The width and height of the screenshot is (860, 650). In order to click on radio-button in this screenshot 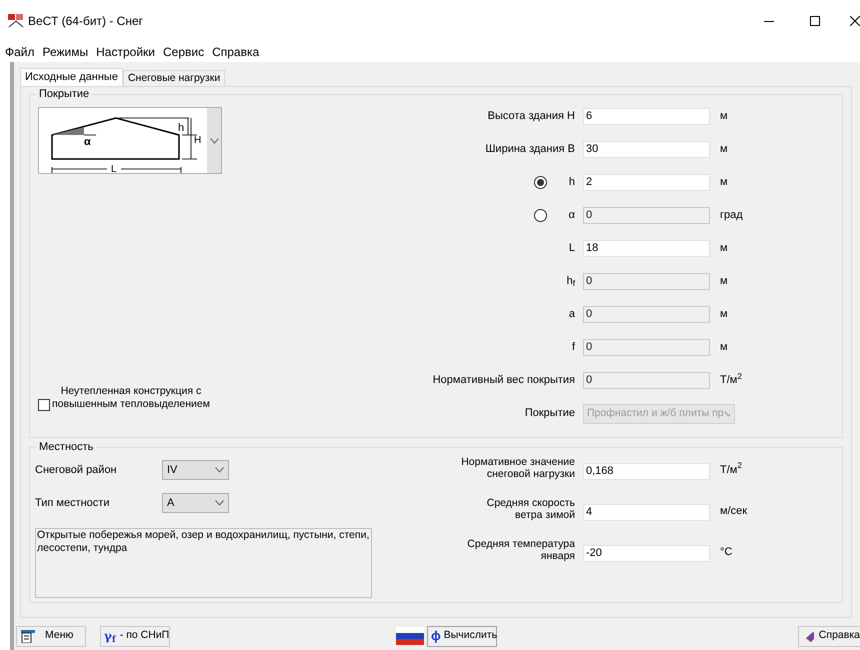, I will do `click(540, 182)`.